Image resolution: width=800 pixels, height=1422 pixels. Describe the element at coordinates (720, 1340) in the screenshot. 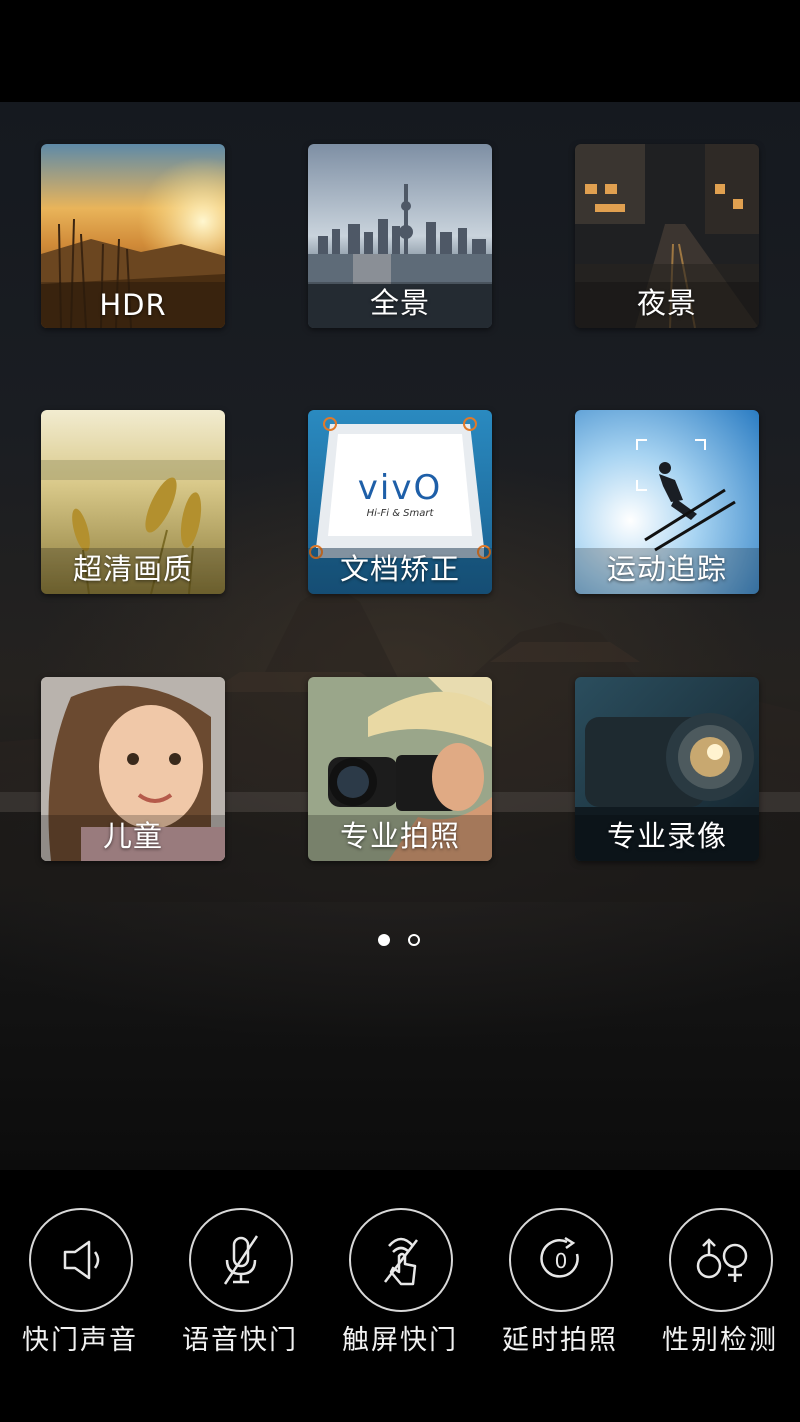

I see `tool-label: 性别检测` at that location.